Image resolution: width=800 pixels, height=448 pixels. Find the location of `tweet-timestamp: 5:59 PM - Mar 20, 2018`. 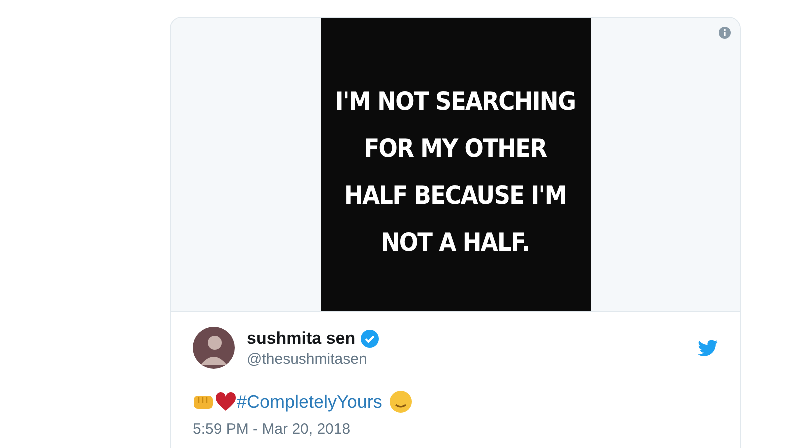

tweet-timestamp: 5:59 PM - Mar 20, 2018 is located at coordinates (455, 429).